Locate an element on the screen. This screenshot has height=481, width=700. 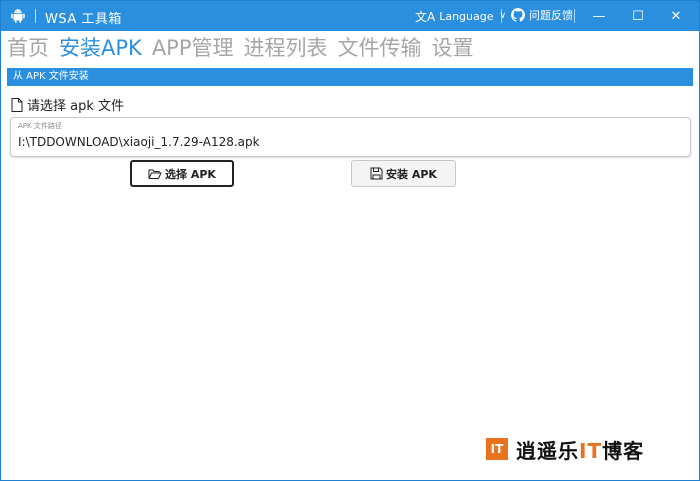
select-apk-label: 选择 APK is located at coordinates (190, 174).